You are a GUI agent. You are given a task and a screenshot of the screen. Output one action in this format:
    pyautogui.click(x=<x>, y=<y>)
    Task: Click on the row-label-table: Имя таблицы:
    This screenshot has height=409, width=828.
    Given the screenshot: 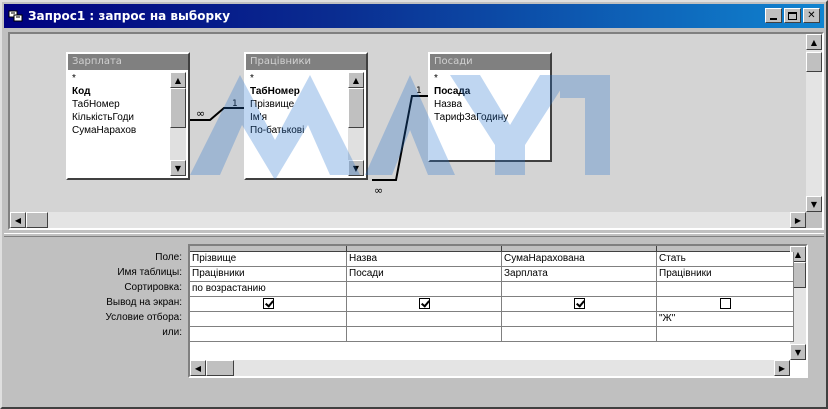 What is the action you would take?
    pyautogui.click(x=149, y=272)
    